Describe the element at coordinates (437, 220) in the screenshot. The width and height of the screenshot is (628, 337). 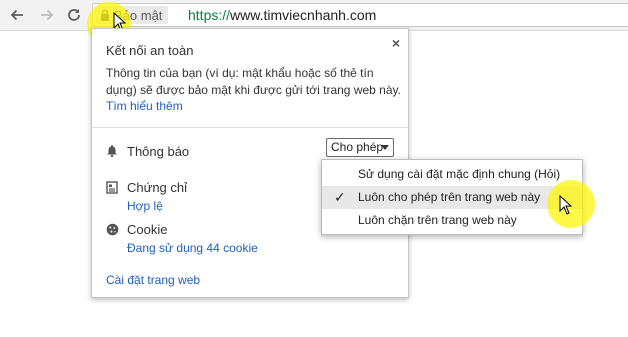
I see `option-label: Luôn chặn trên trang web này` at that location.